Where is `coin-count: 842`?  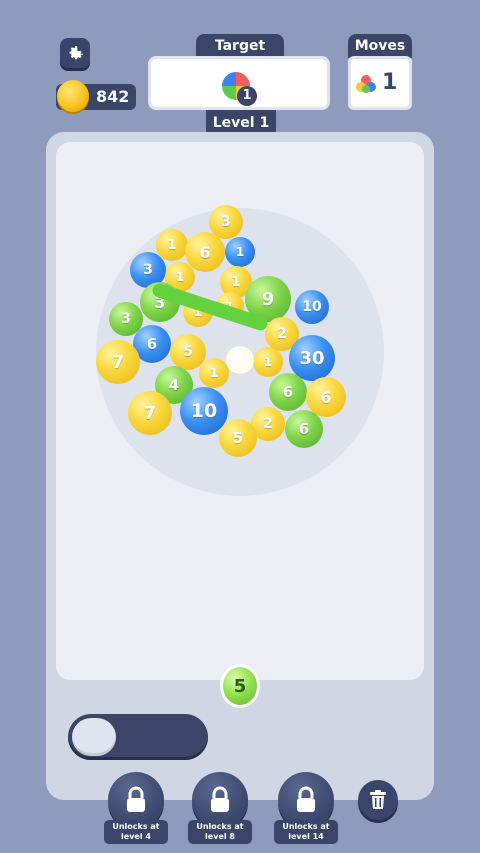
coin-count: 842 is located at coordinates (113, 96).